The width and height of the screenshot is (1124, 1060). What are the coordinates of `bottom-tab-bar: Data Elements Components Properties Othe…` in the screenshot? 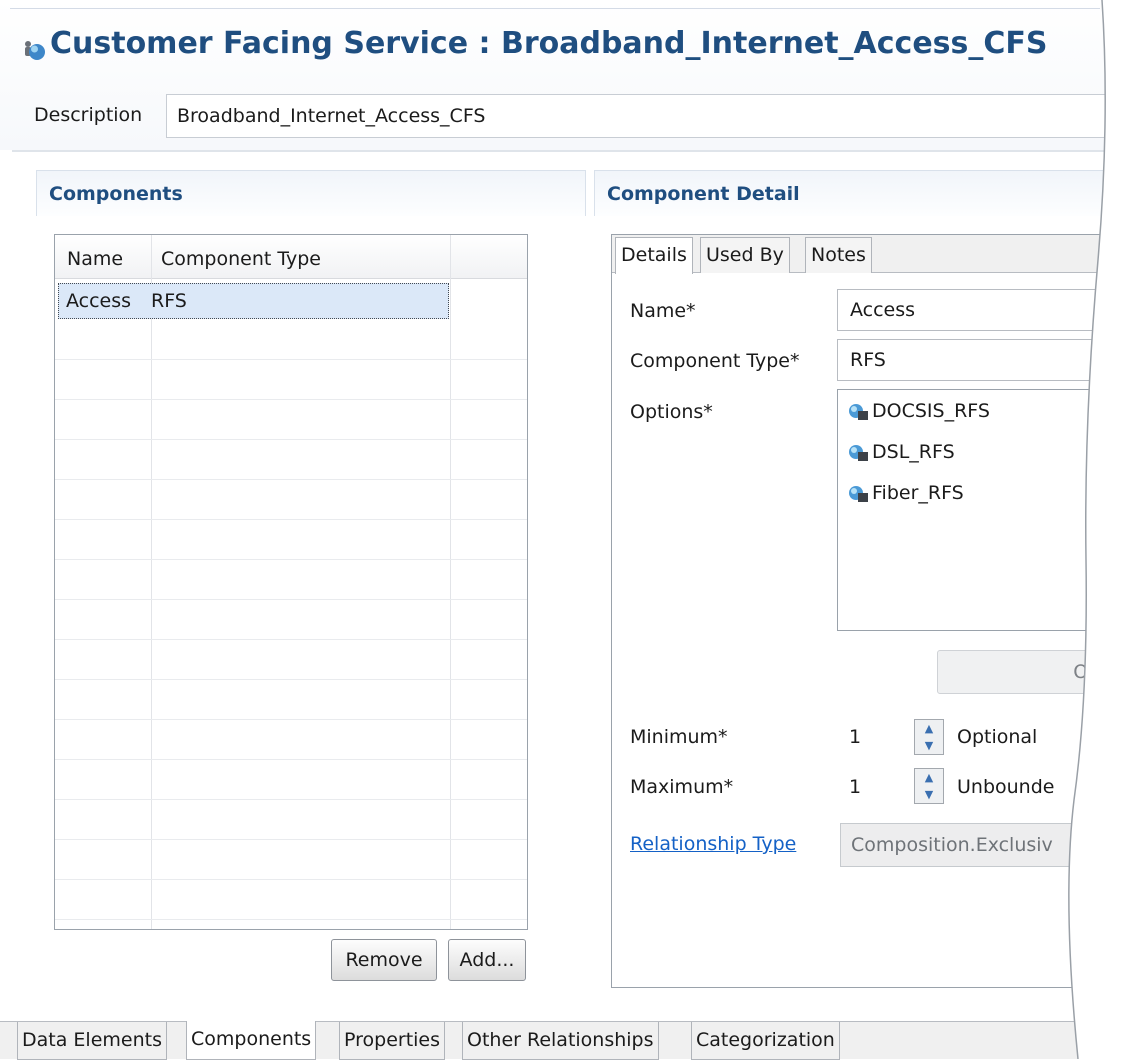 It's located at (562, 1040).